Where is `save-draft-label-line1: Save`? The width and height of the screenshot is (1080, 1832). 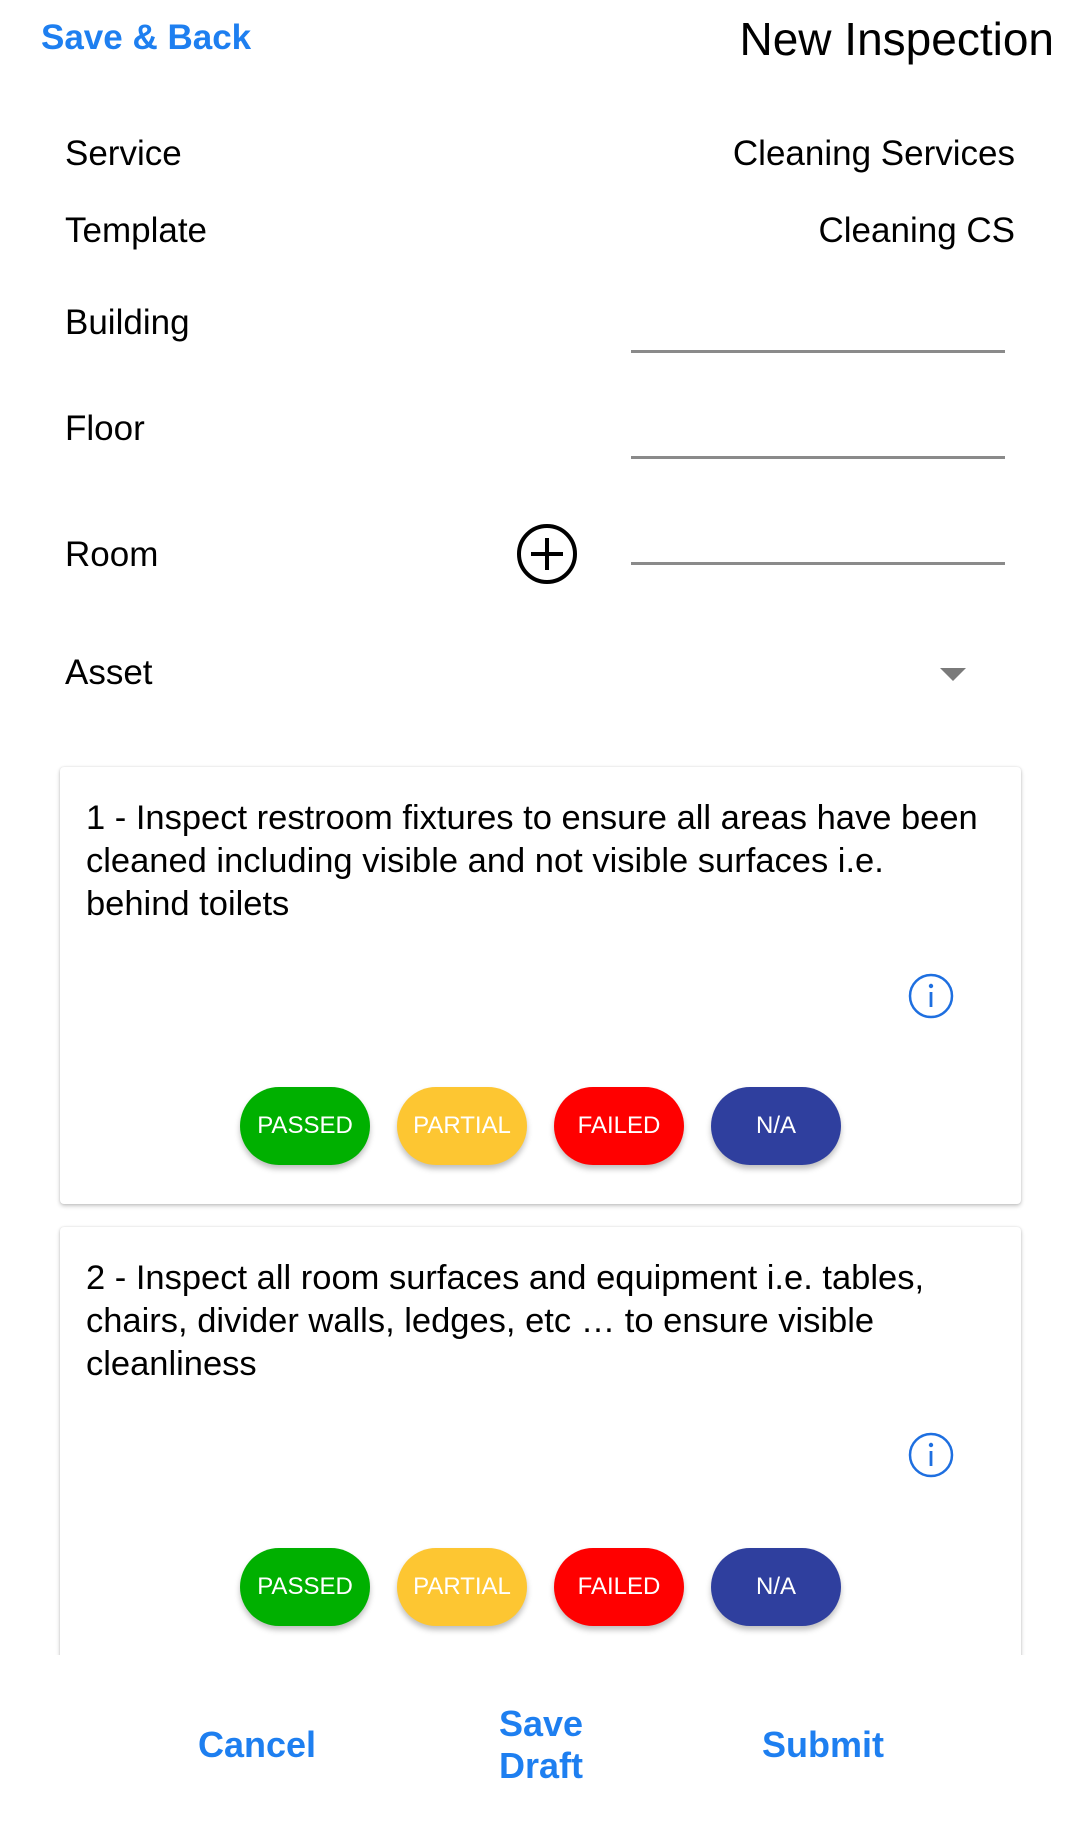 save-draft-label-line1: Save is located at coordinates (541, 1723).